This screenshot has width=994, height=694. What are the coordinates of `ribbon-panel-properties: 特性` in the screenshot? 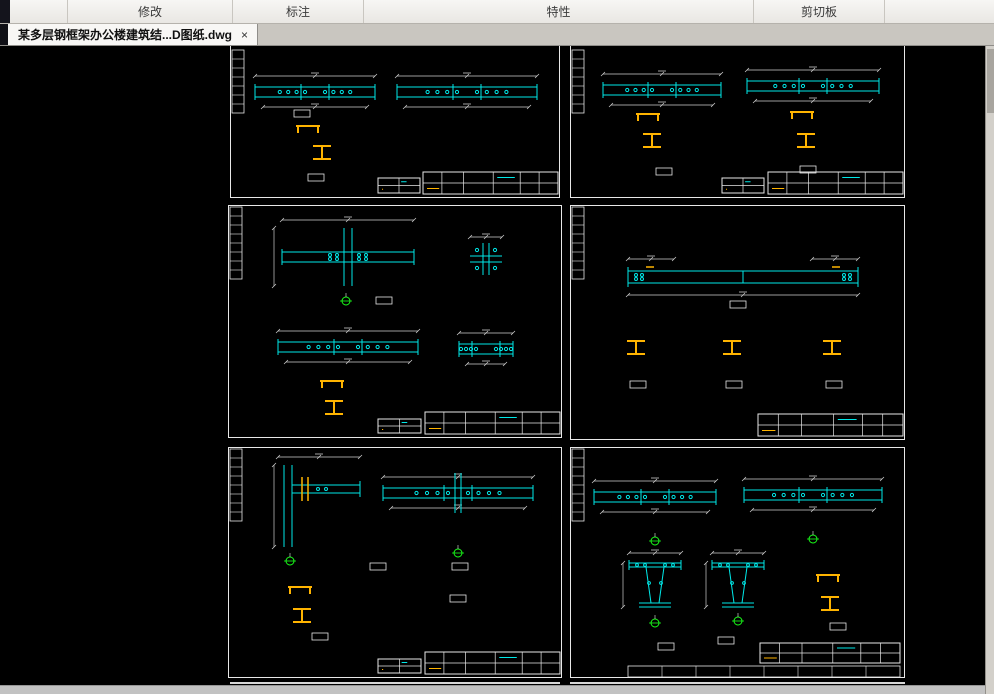 It's located at (558, 11).